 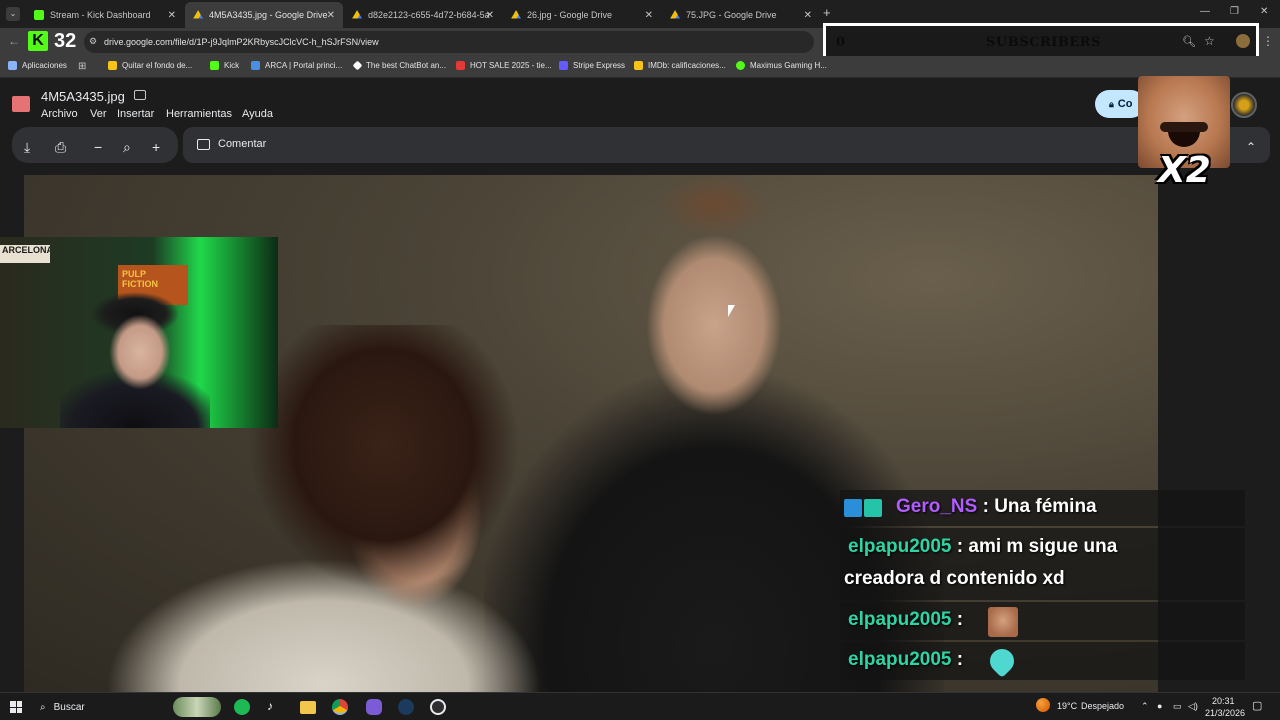 I want to click on emote-multiplier: x2, so click(x=1184, y=170).